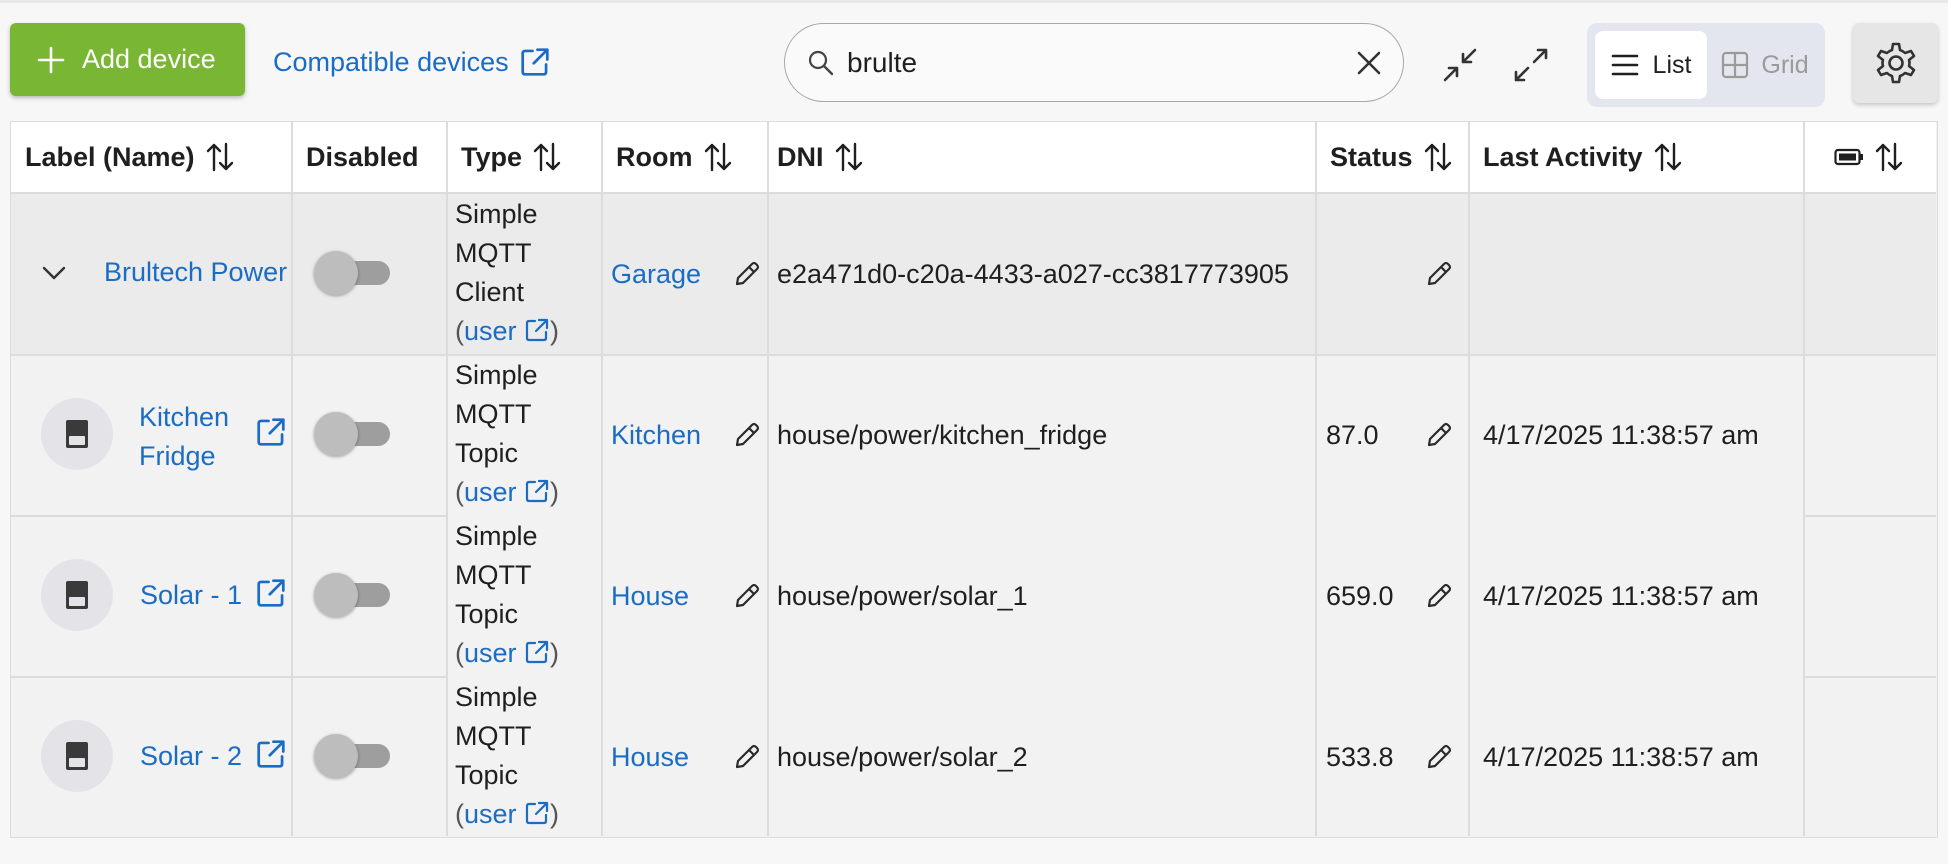 This screenshot has height=864, width=1948. I want to click on search-box, so click(1094, 62).